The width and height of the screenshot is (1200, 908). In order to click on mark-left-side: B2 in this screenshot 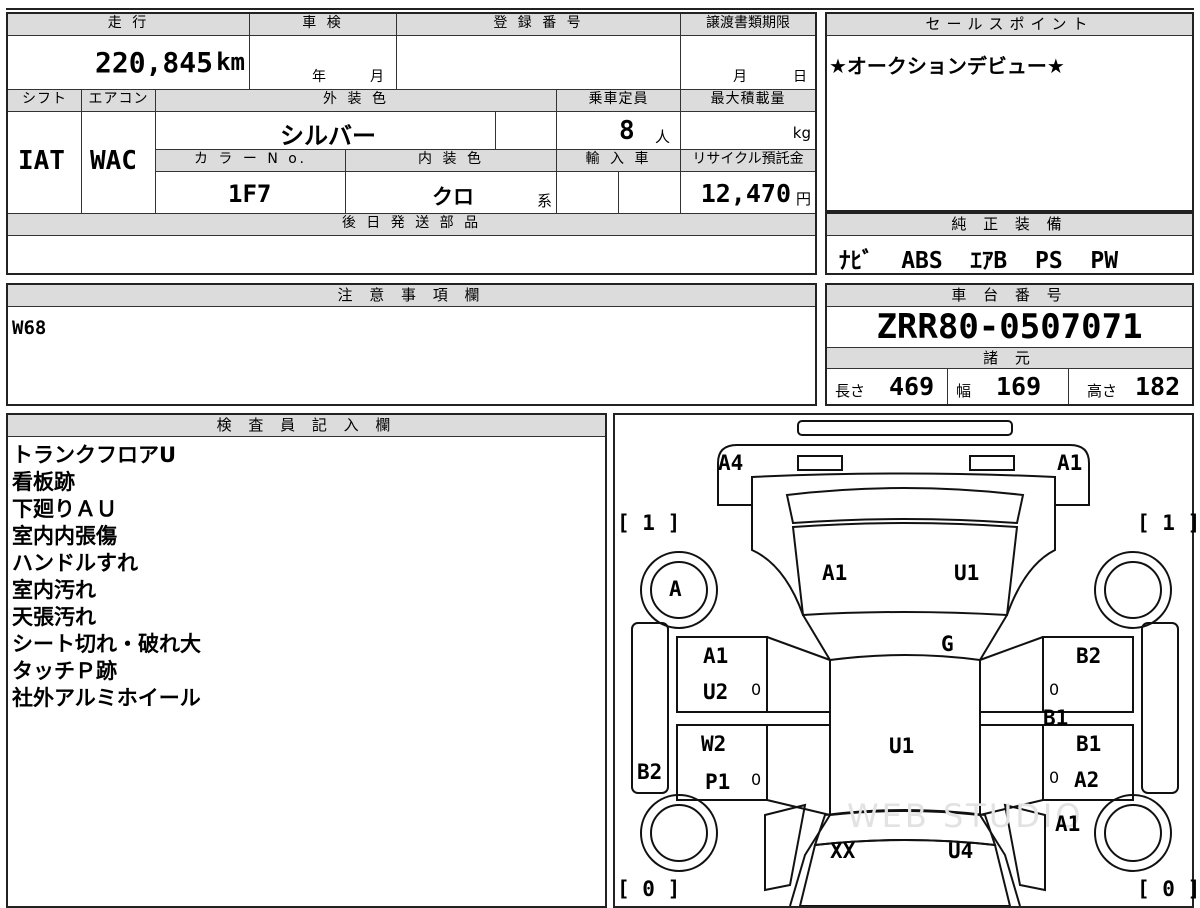, I will do `click(650, 772)`.